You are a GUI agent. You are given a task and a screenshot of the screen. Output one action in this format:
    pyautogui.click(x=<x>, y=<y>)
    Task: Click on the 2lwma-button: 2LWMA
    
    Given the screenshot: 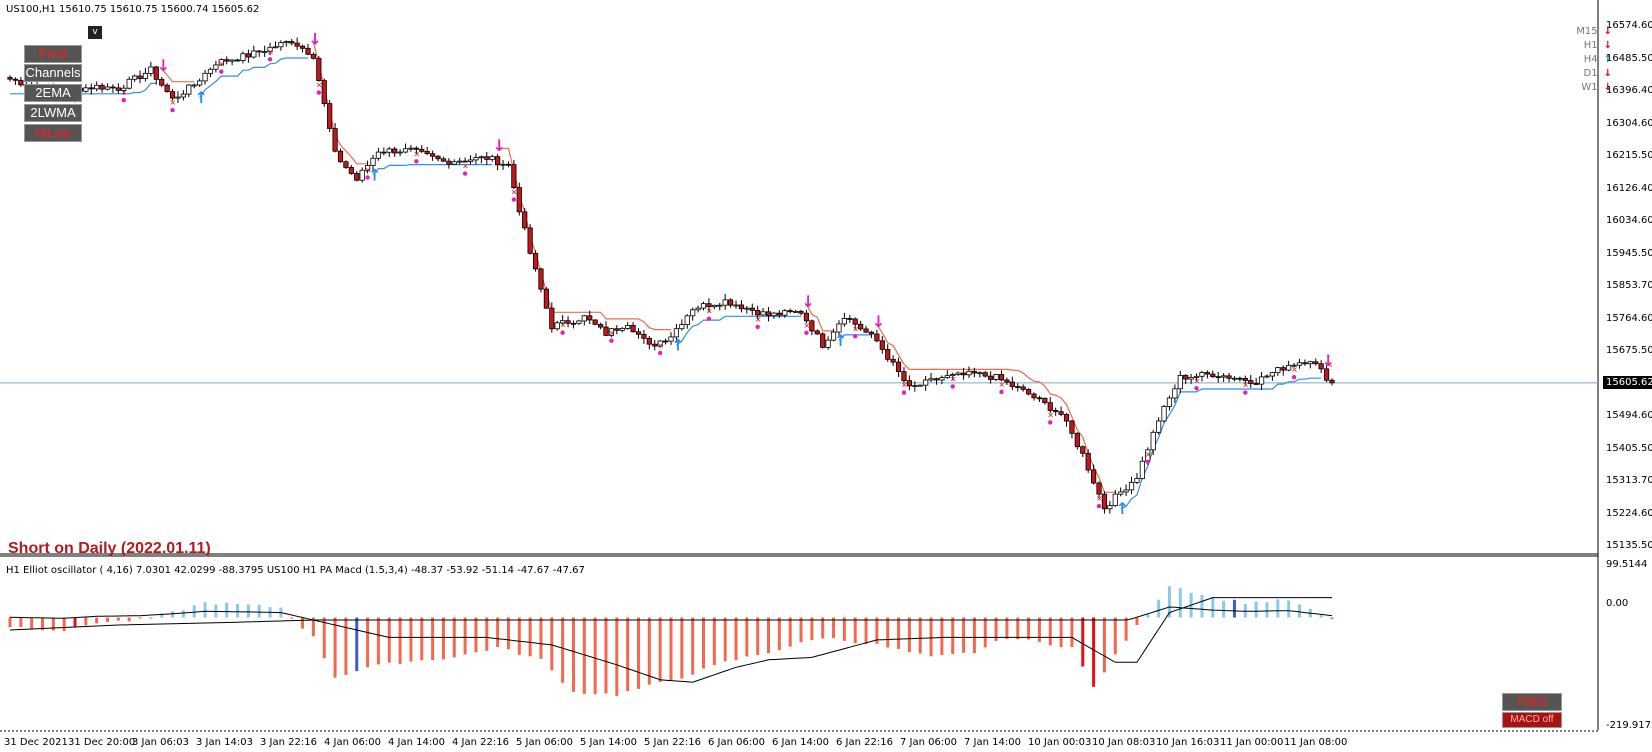 What is the action you would take?
    pyautogui.click(x=53, y=113)
    